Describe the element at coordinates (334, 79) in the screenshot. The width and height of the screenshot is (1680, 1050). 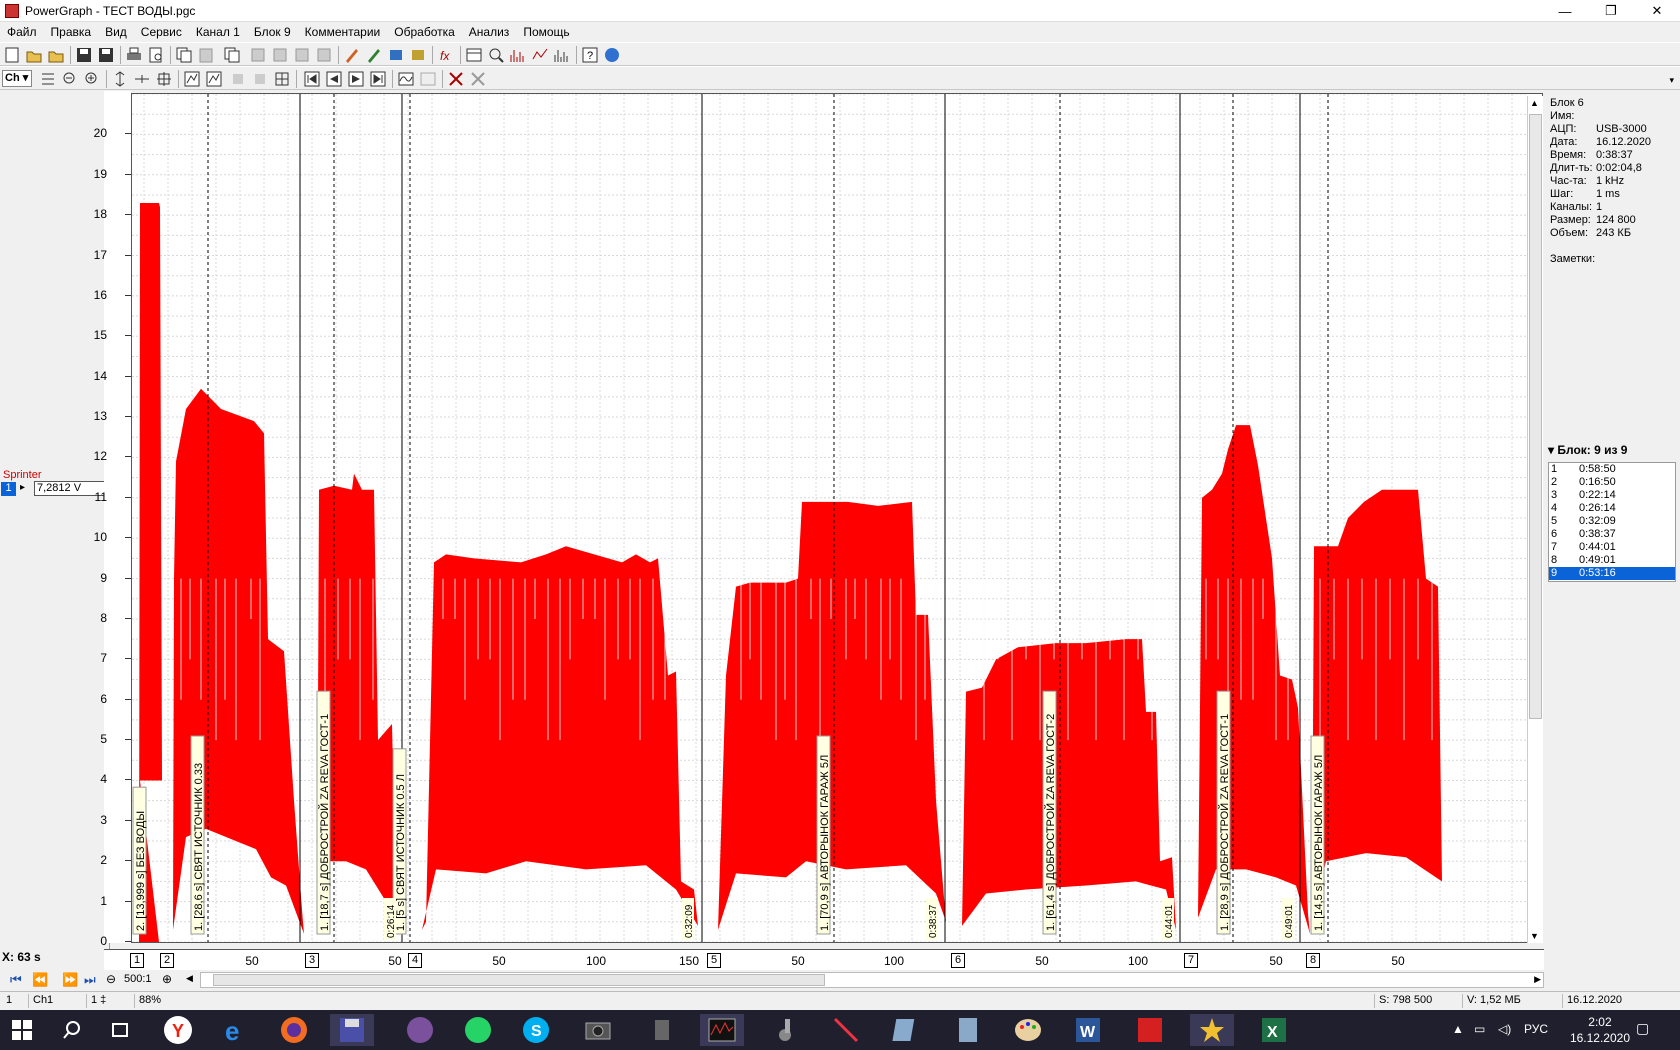
I see `prev-block-icon` at that location.